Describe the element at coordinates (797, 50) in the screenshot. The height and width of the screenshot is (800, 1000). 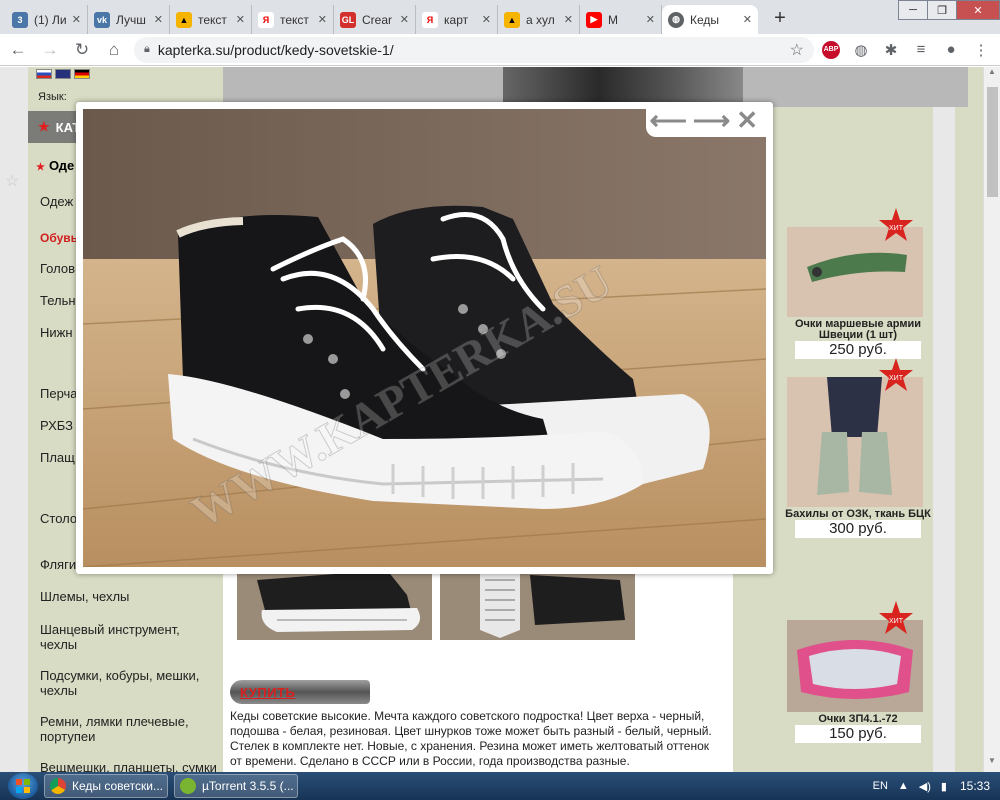
I see `bookmark-star-icon: ☆` at that location.